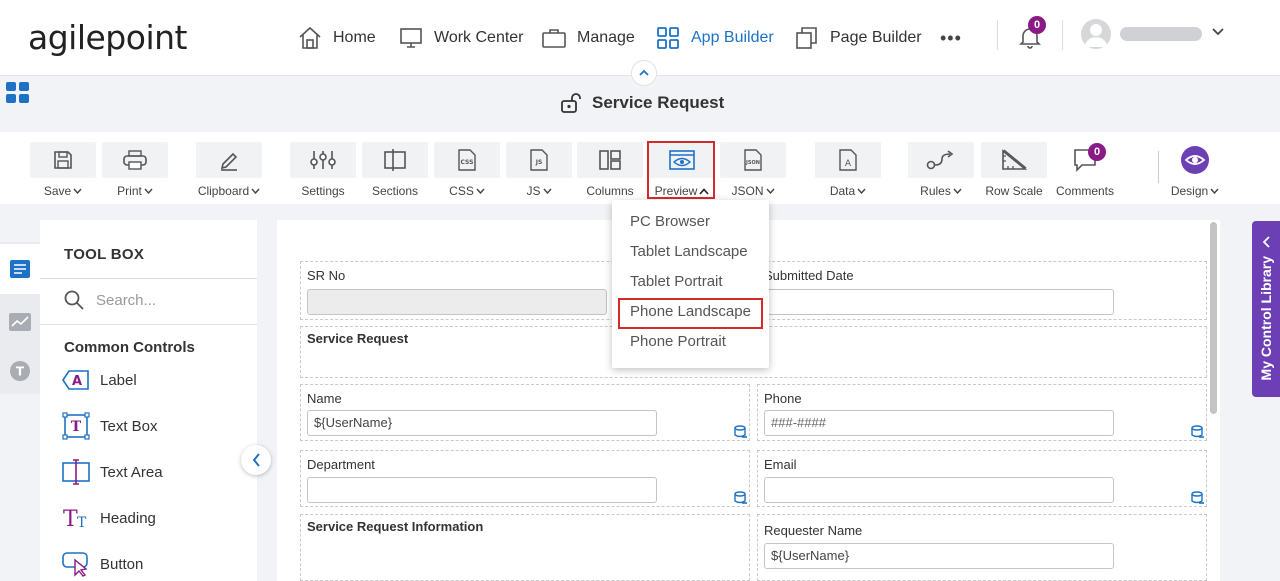 This screenshot has width=1280, height=581. I want to click on data-icon: A, so click(848, 160).